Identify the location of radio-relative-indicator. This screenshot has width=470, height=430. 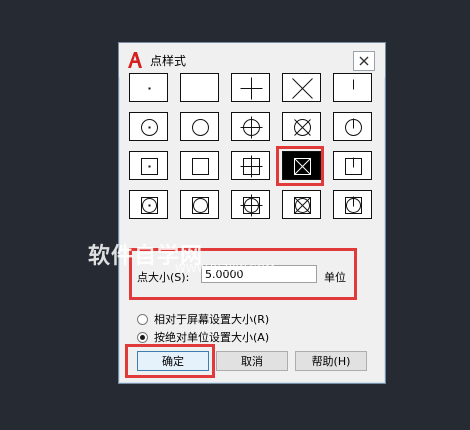
(142, 319).